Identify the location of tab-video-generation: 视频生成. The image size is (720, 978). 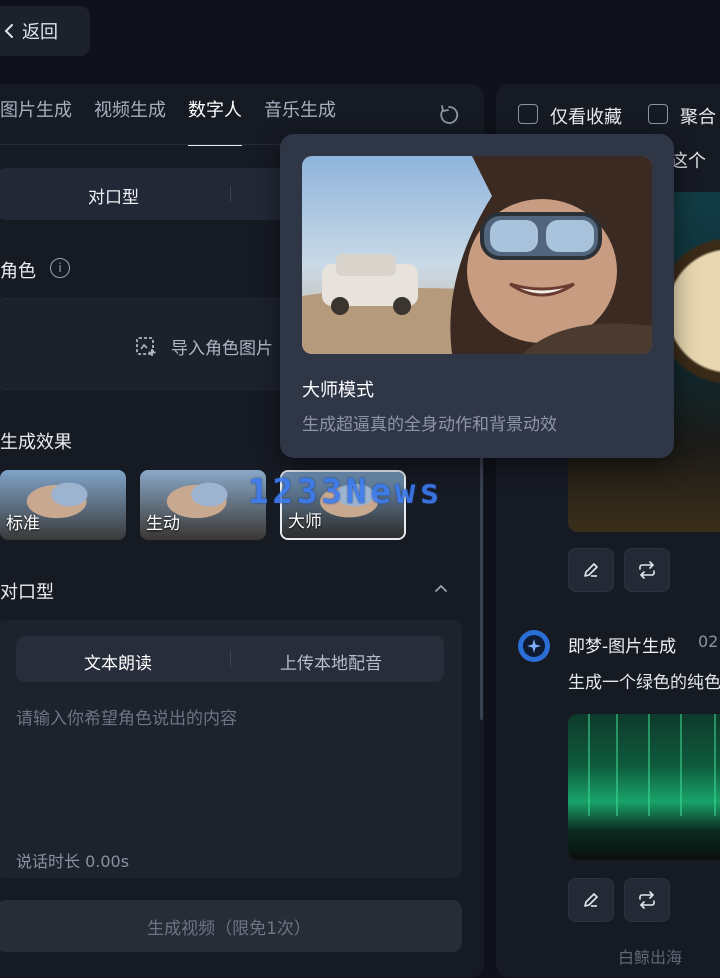
(130, 121).